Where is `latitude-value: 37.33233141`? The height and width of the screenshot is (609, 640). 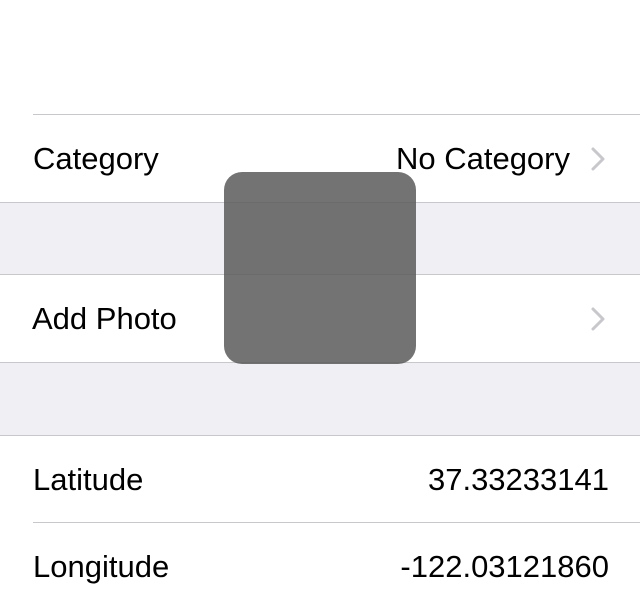
latitude-value: 37.33233141 is located at coordinates (518, 479).